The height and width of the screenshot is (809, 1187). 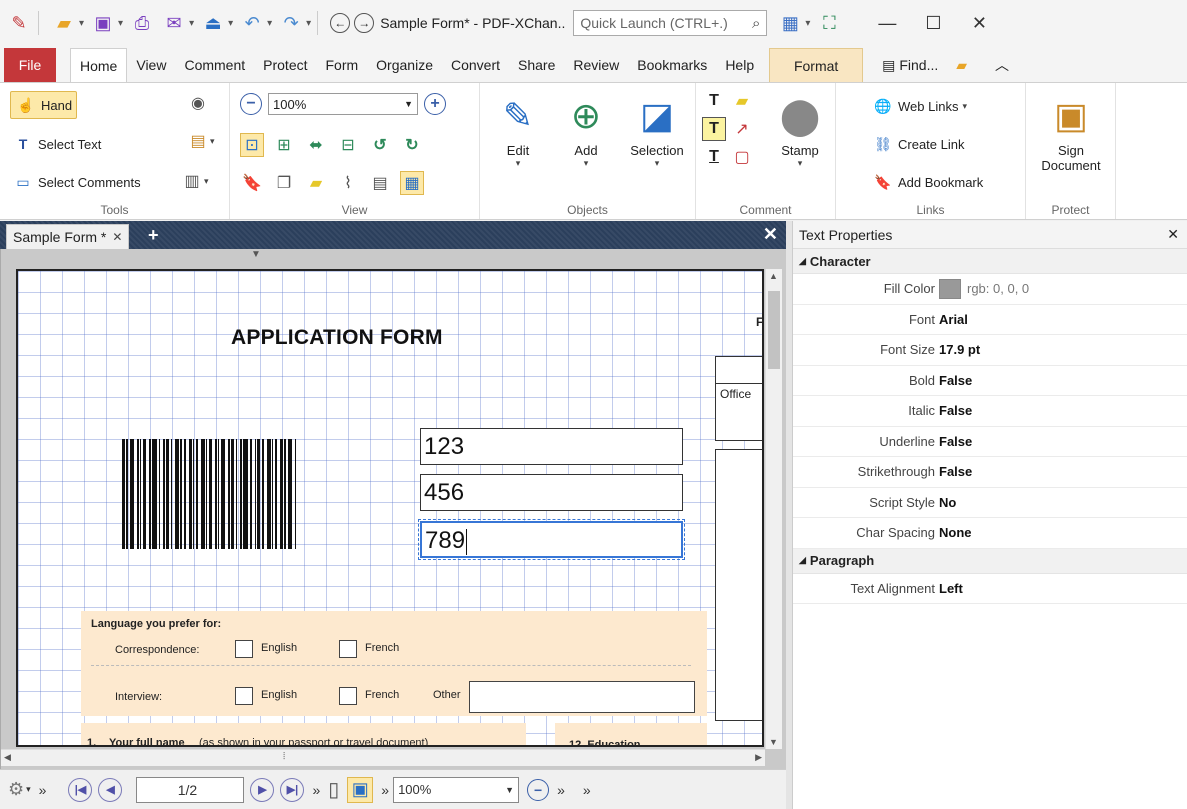 I want to click on close-window-button: ✕, so click(x=979, y=23).